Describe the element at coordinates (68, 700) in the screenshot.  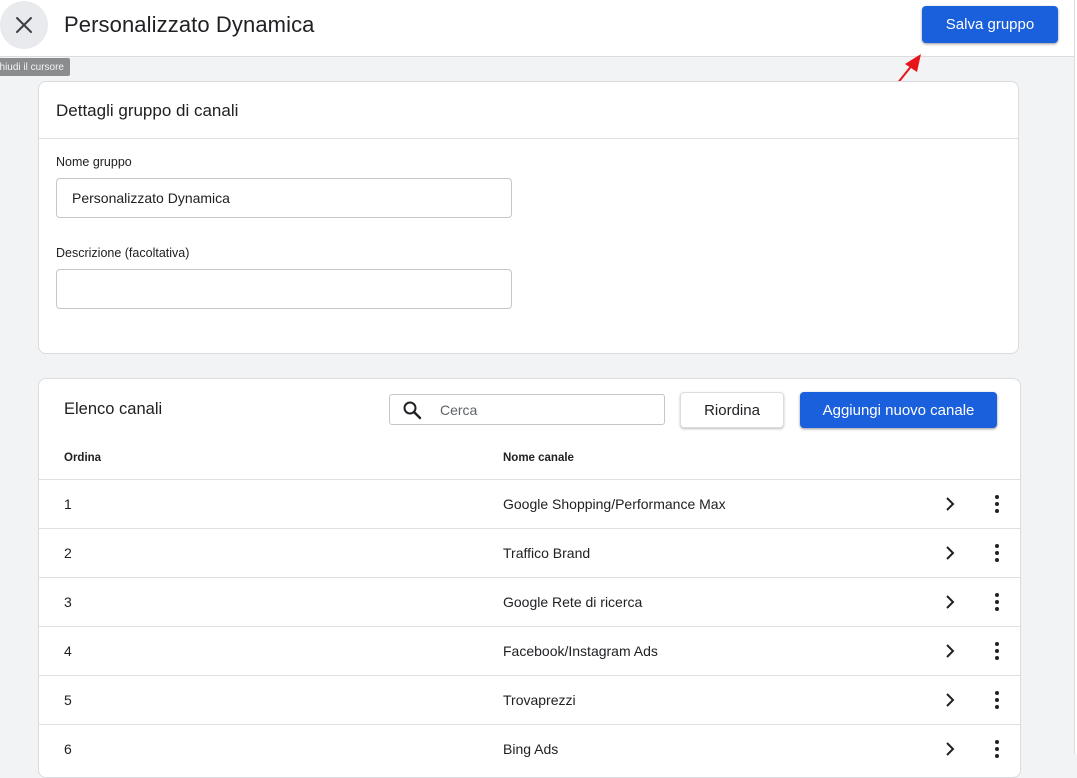
I see `row-order: 5` at that location.